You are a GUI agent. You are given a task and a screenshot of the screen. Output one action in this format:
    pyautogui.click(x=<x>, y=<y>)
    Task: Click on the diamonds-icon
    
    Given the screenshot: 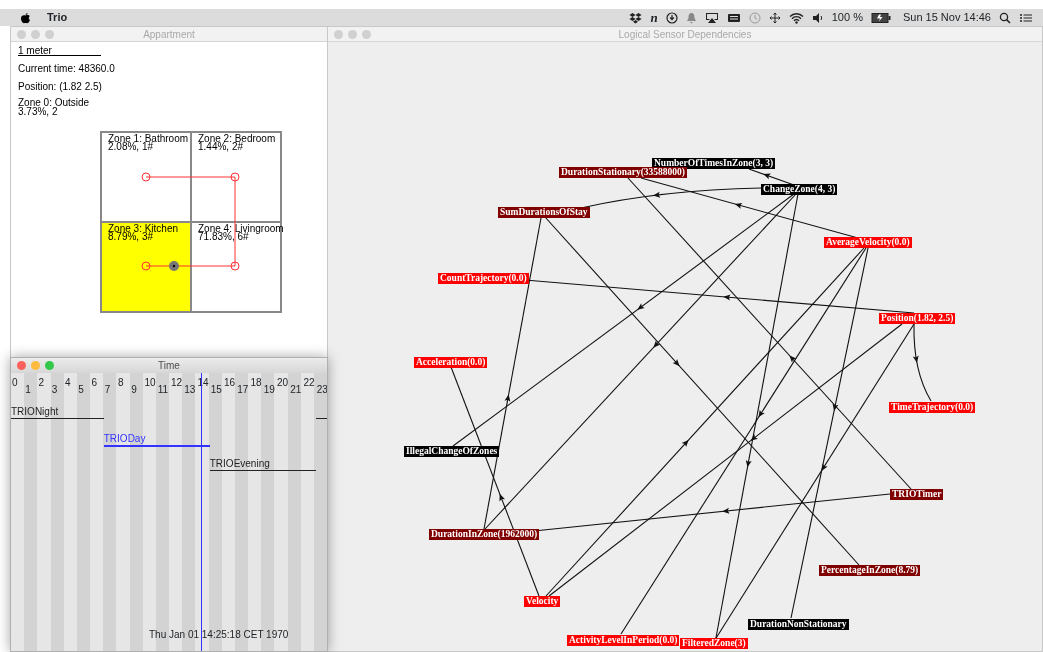 What is the action you would take?
    pyautogui.click(x=636, y=17)
    